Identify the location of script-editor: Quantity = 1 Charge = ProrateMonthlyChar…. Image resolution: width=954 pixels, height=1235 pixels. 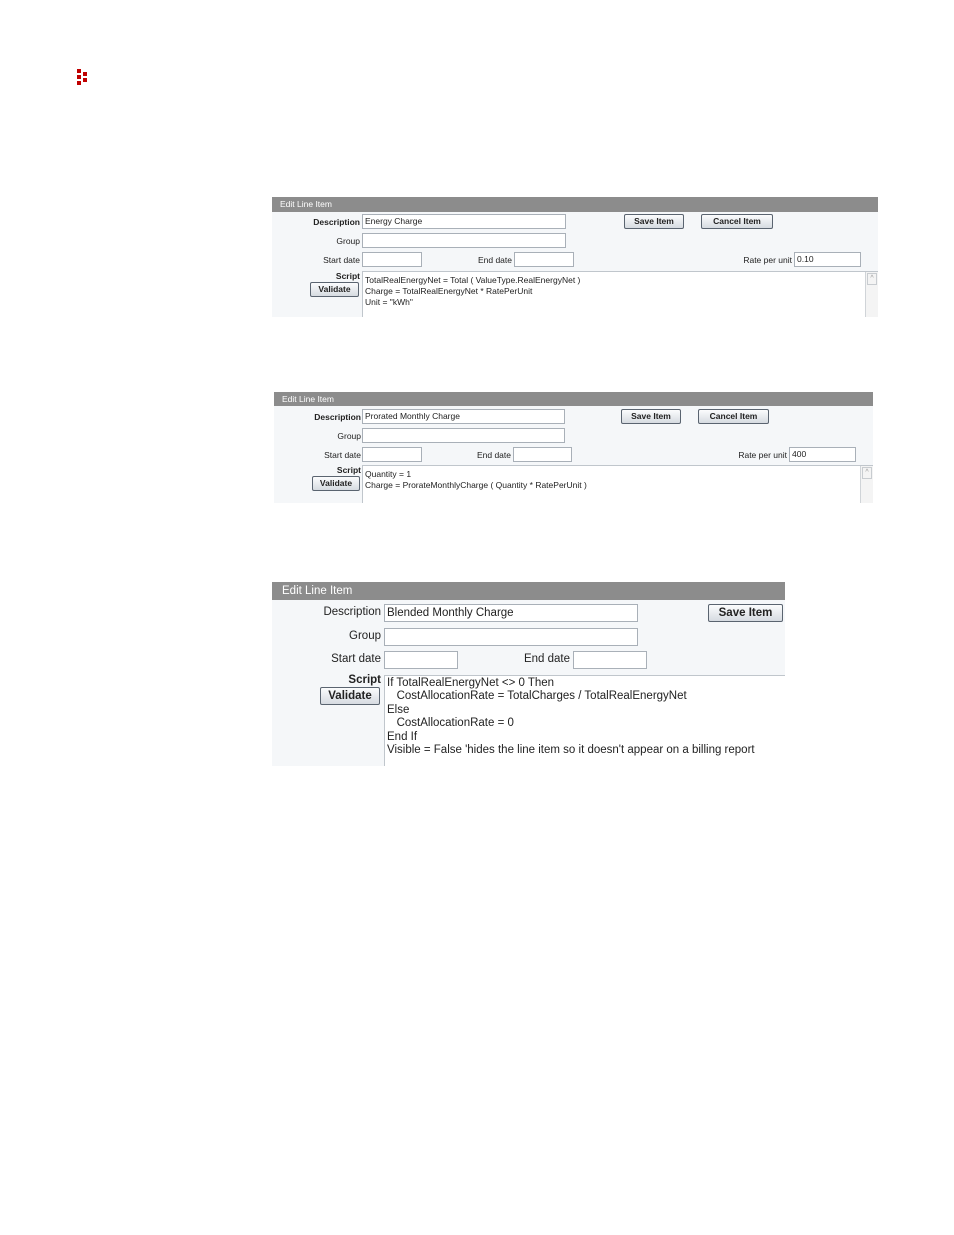
(617, 484).